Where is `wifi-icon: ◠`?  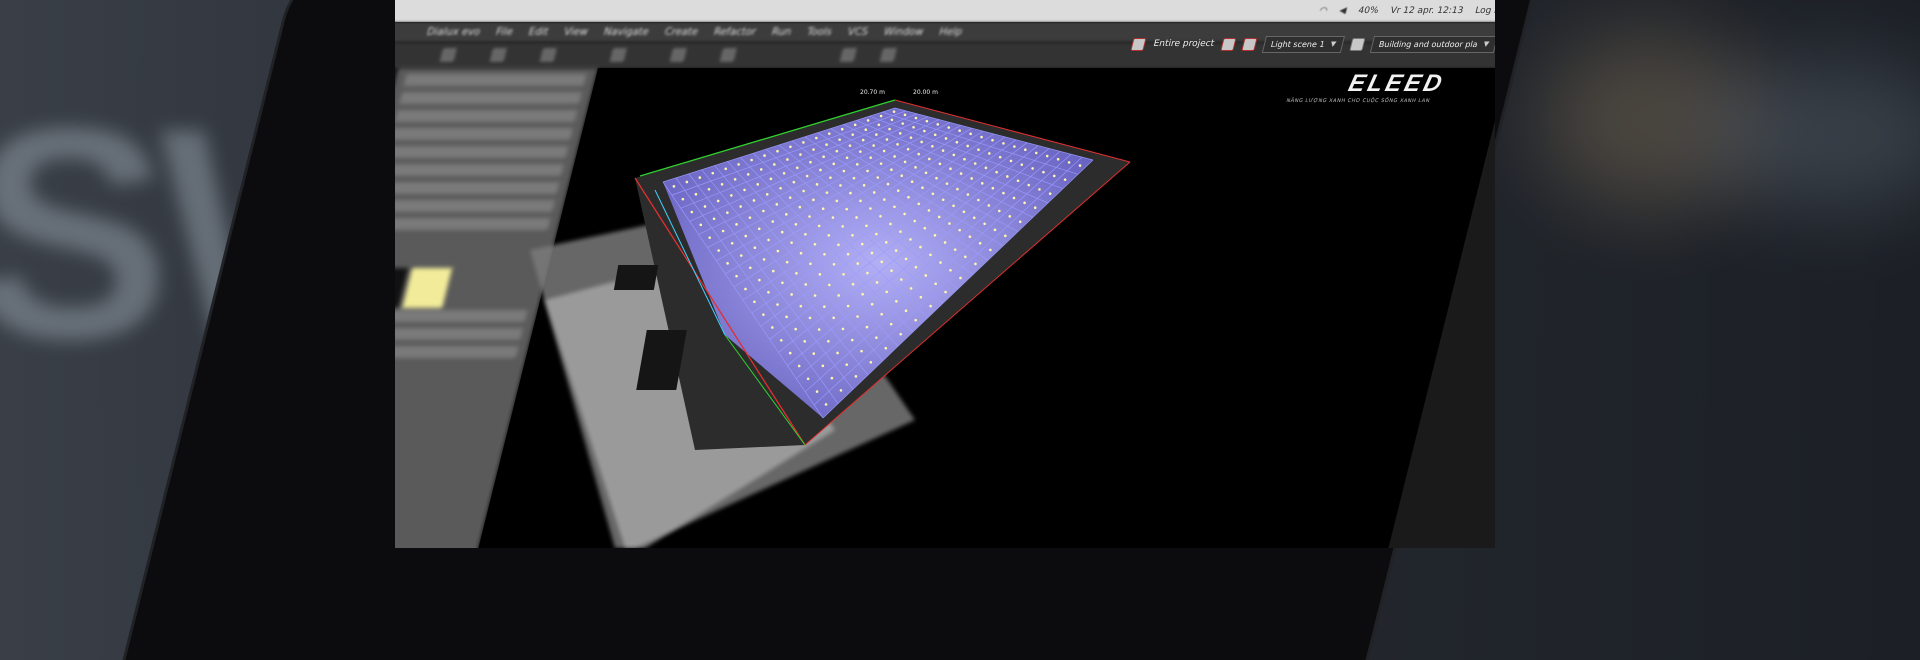
wifi-icon: ◠ is located at coordinates (1323, 11).